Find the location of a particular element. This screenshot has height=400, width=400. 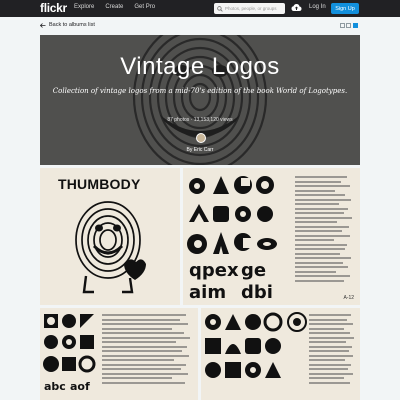

login-link: Log In is located at coordinates (317, 7).